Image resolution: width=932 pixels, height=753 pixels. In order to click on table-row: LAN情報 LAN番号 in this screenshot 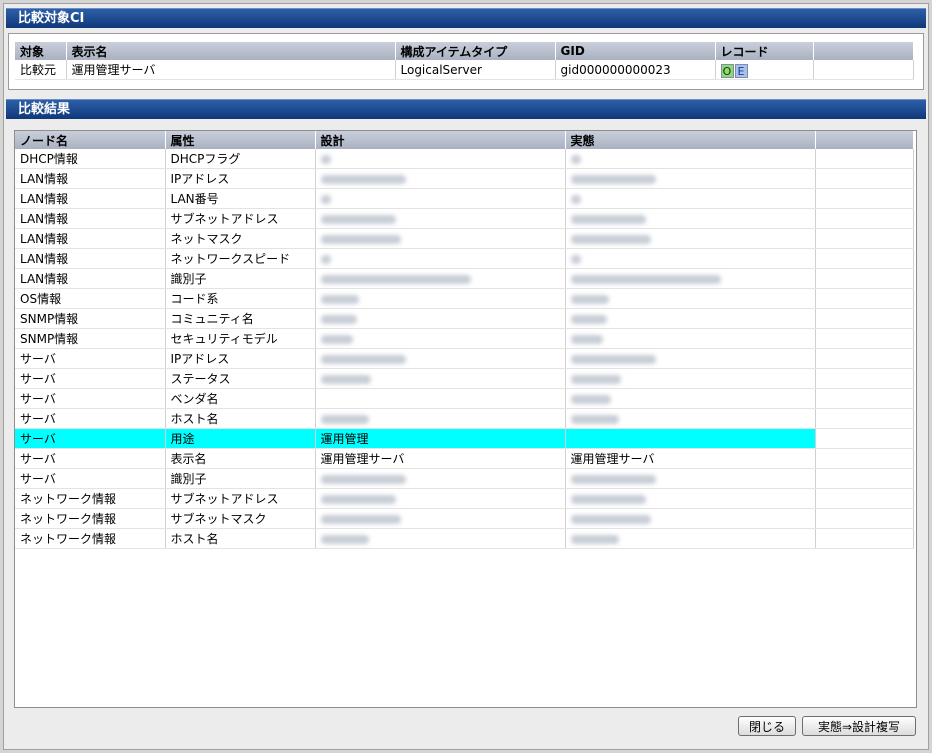, I will do `click(464, 198)`.